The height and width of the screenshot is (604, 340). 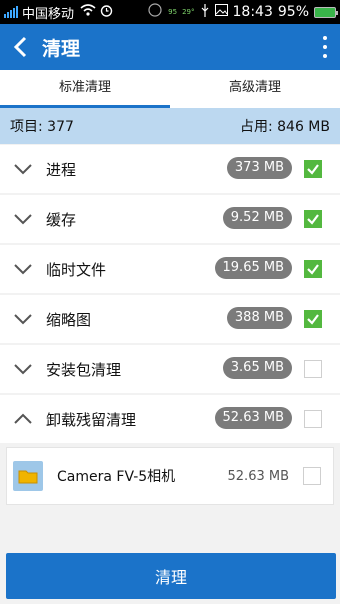 I want to click on status-bar: 中国移动 95 29° 18:43 95%, so click(x=170, y=12).